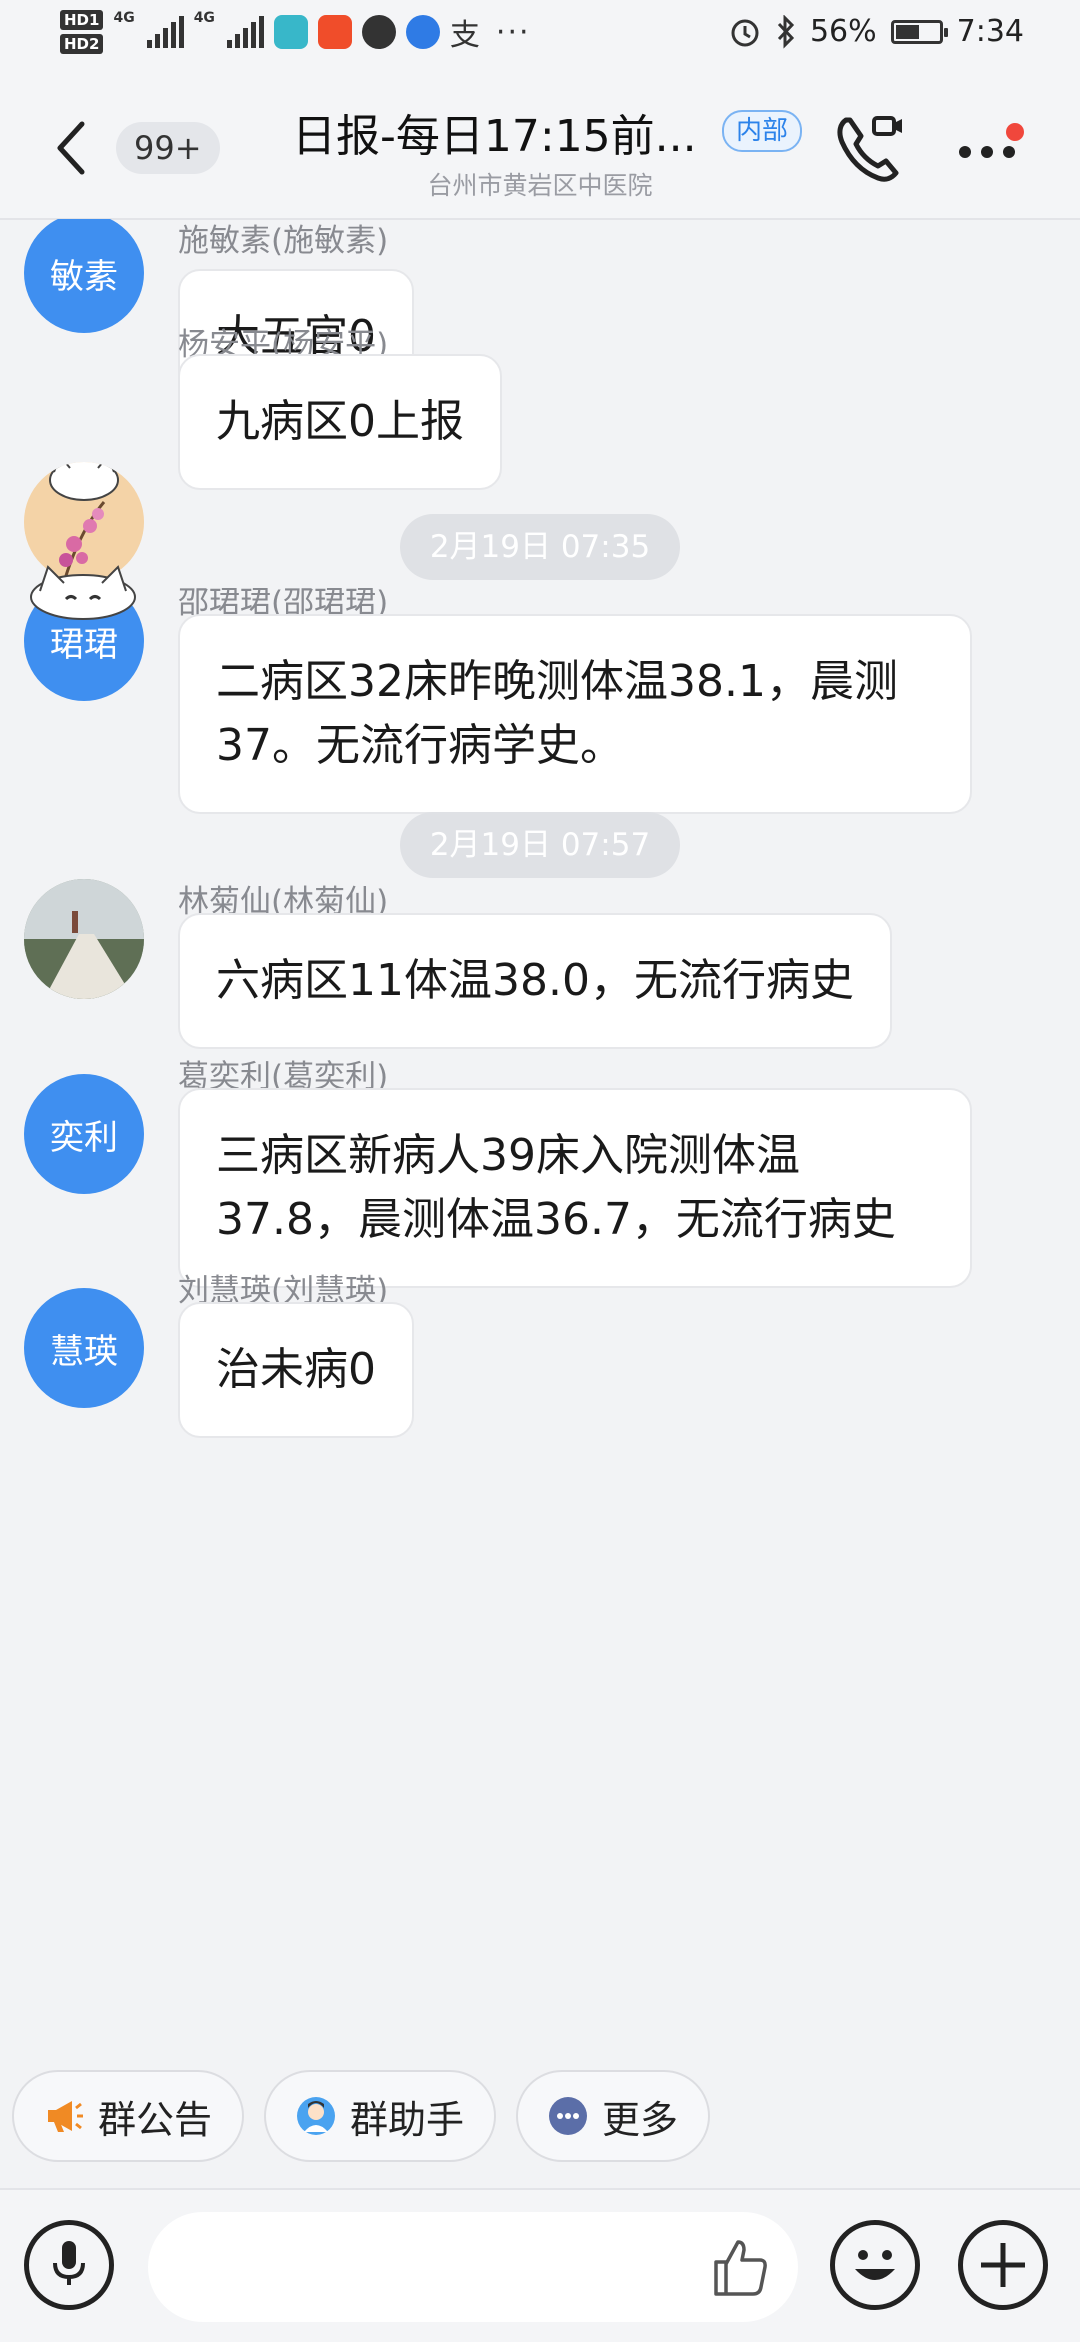  I want to click on group-assistant-button: 群助手, so click(380, 2116).